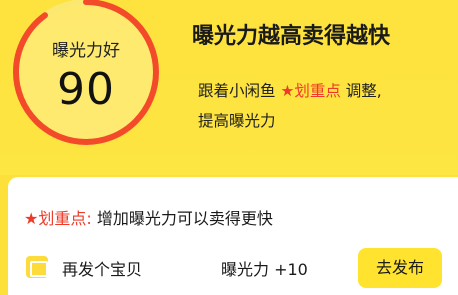 The image size is (458, 295). What do you see at coordinates (400, 268) in the screenshot?
I see `publish-button: 去发布` at bounding box center [400, 268].